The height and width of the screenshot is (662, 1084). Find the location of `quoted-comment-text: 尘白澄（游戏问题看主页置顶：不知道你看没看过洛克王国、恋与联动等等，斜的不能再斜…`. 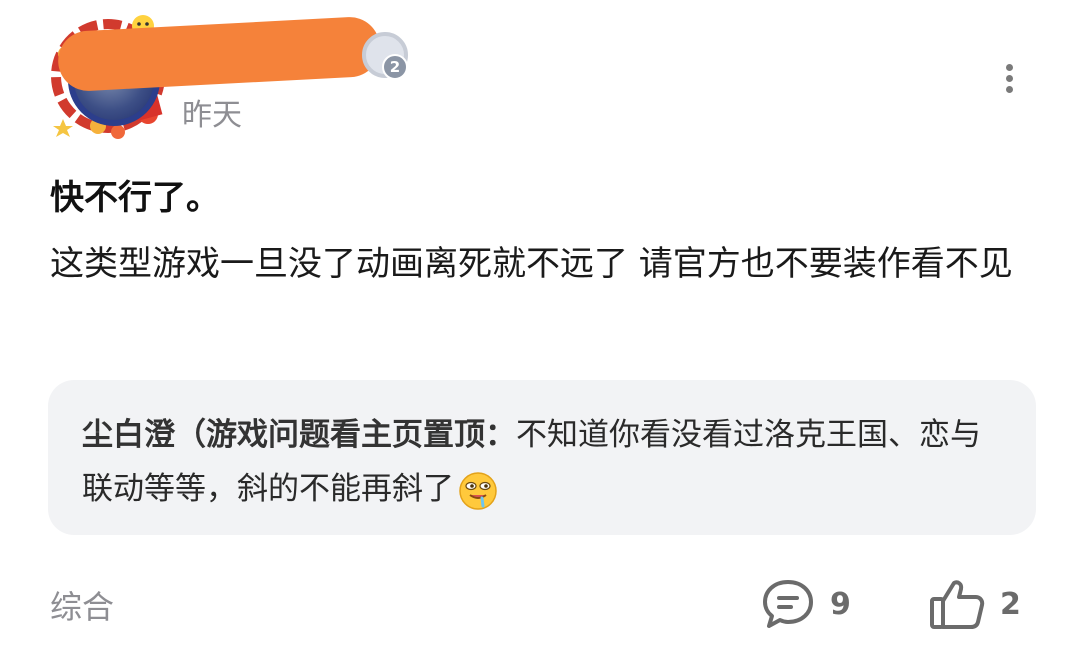

quoted-comment-text: 尘白澄（游戏问题看主页置顶：不知道你看没看过洛克王国、恋与联动等等，斜的不能再斜… is located at coordinates (542, 462).